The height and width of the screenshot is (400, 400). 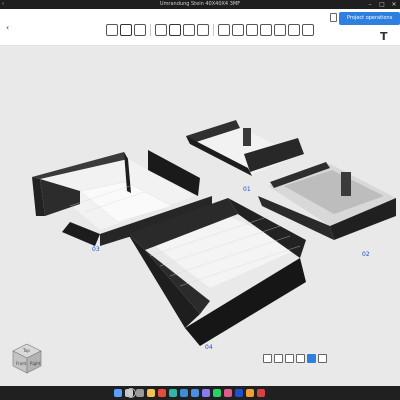 I want to click on windows-icon, so click(x=118, y=393).